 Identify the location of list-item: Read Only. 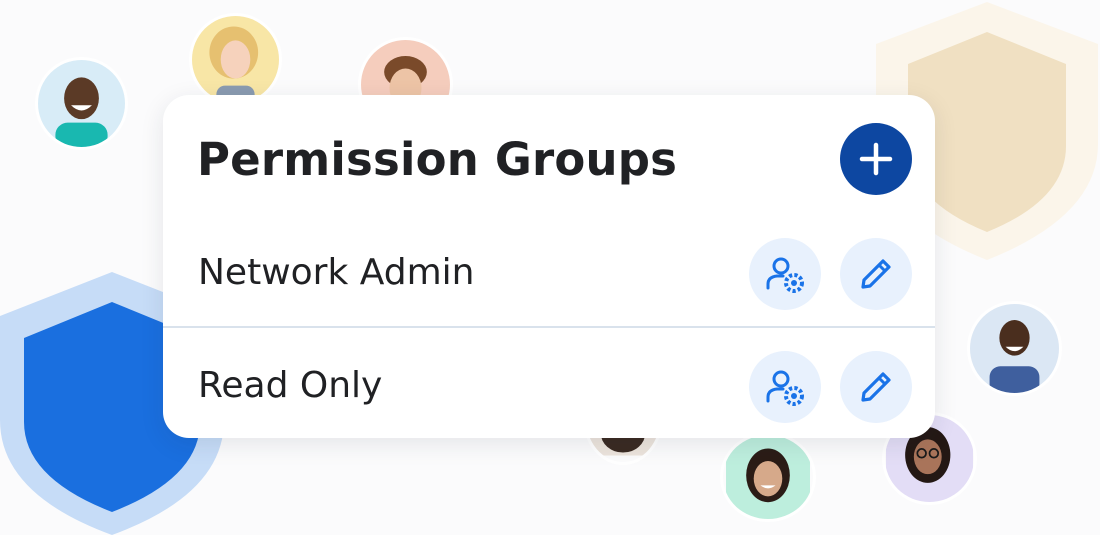
(549, 389).